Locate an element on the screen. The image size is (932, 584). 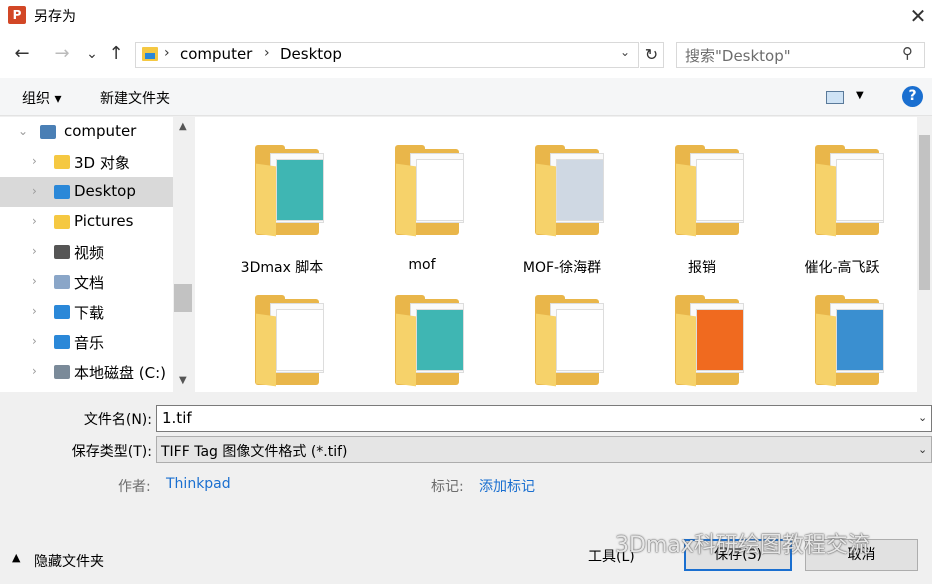
folder-name: 3Dmax 脚本 is located at coordinates (282, 268).